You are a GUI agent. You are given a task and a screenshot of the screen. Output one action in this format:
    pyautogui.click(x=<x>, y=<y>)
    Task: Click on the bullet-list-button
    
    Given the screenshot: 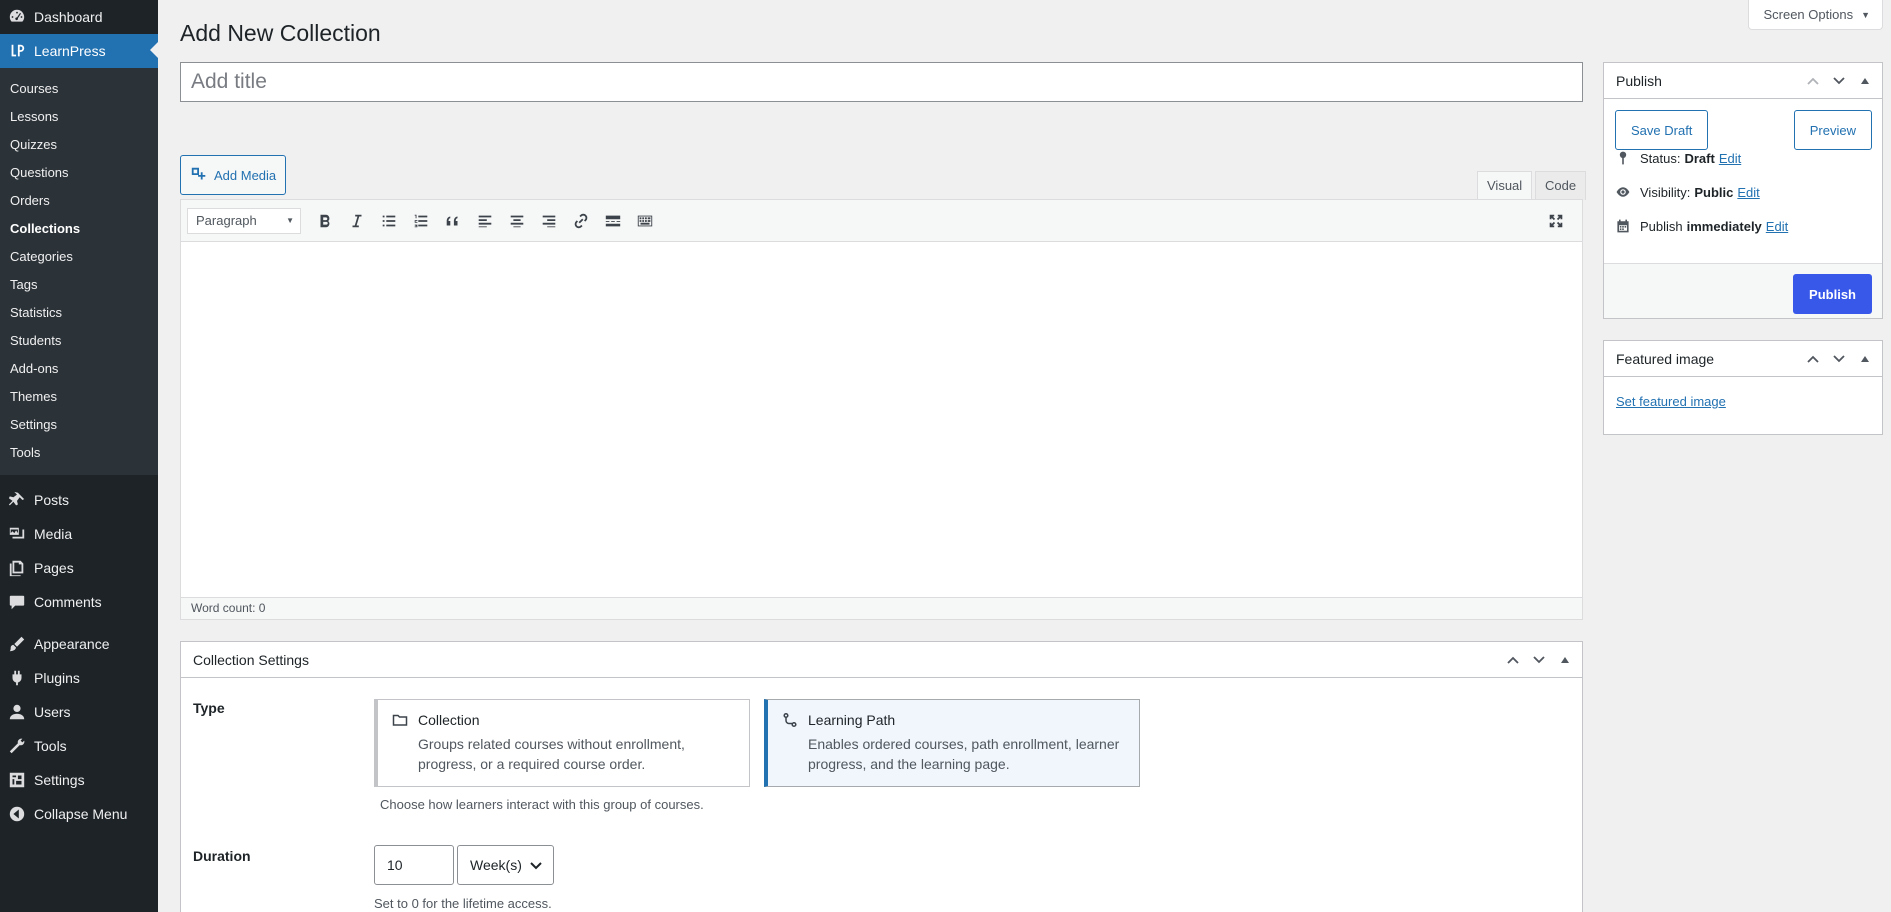 What is the action you would take?
    pyautogui.click(x=389, y=221)
    